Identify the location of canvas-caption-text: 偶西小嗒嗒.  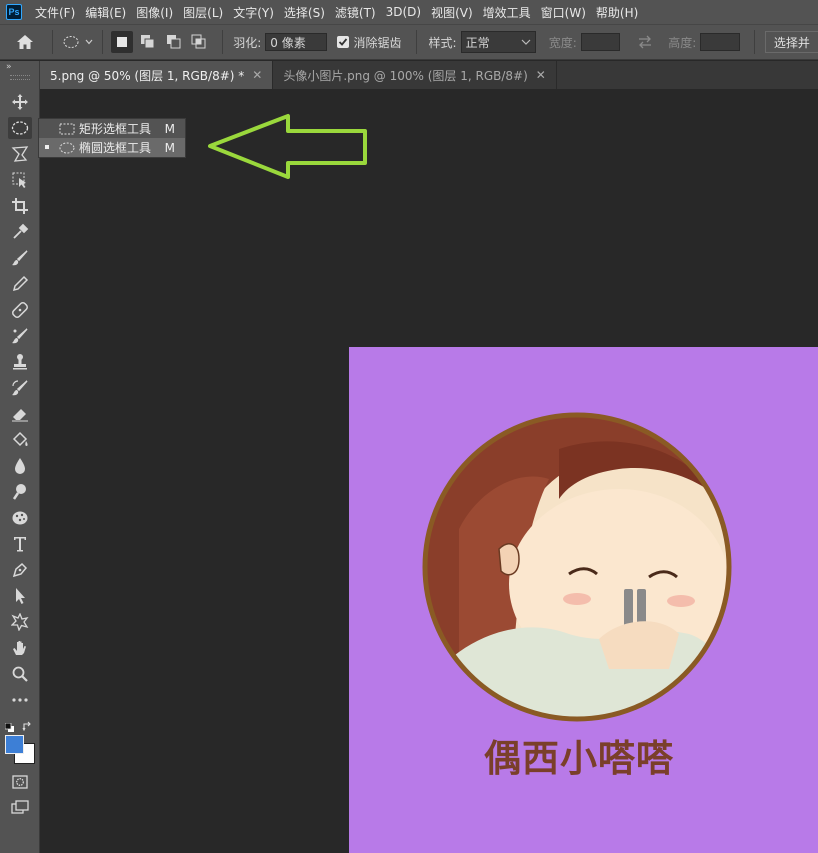
(579, 758).